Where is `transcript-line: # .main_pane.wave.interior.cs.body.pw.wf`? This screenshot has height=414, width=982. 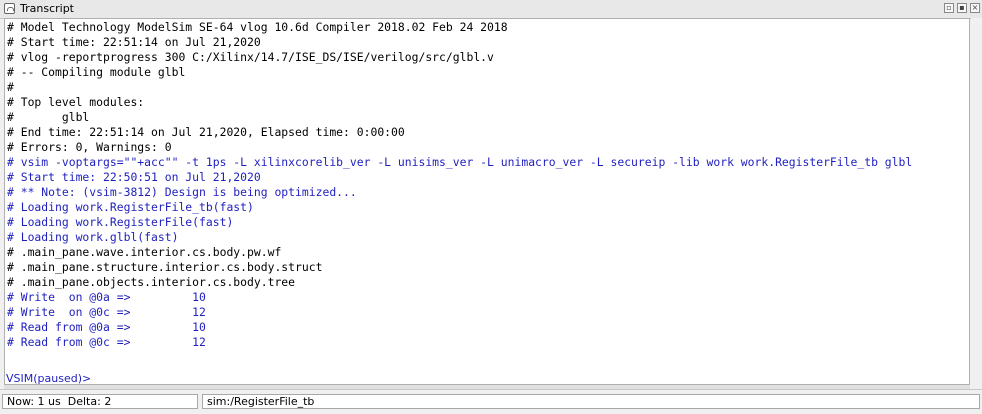 transcript-line: # .main_pane.wave.interior.cs.body.pw.wf is located at coordinates (144, 252).